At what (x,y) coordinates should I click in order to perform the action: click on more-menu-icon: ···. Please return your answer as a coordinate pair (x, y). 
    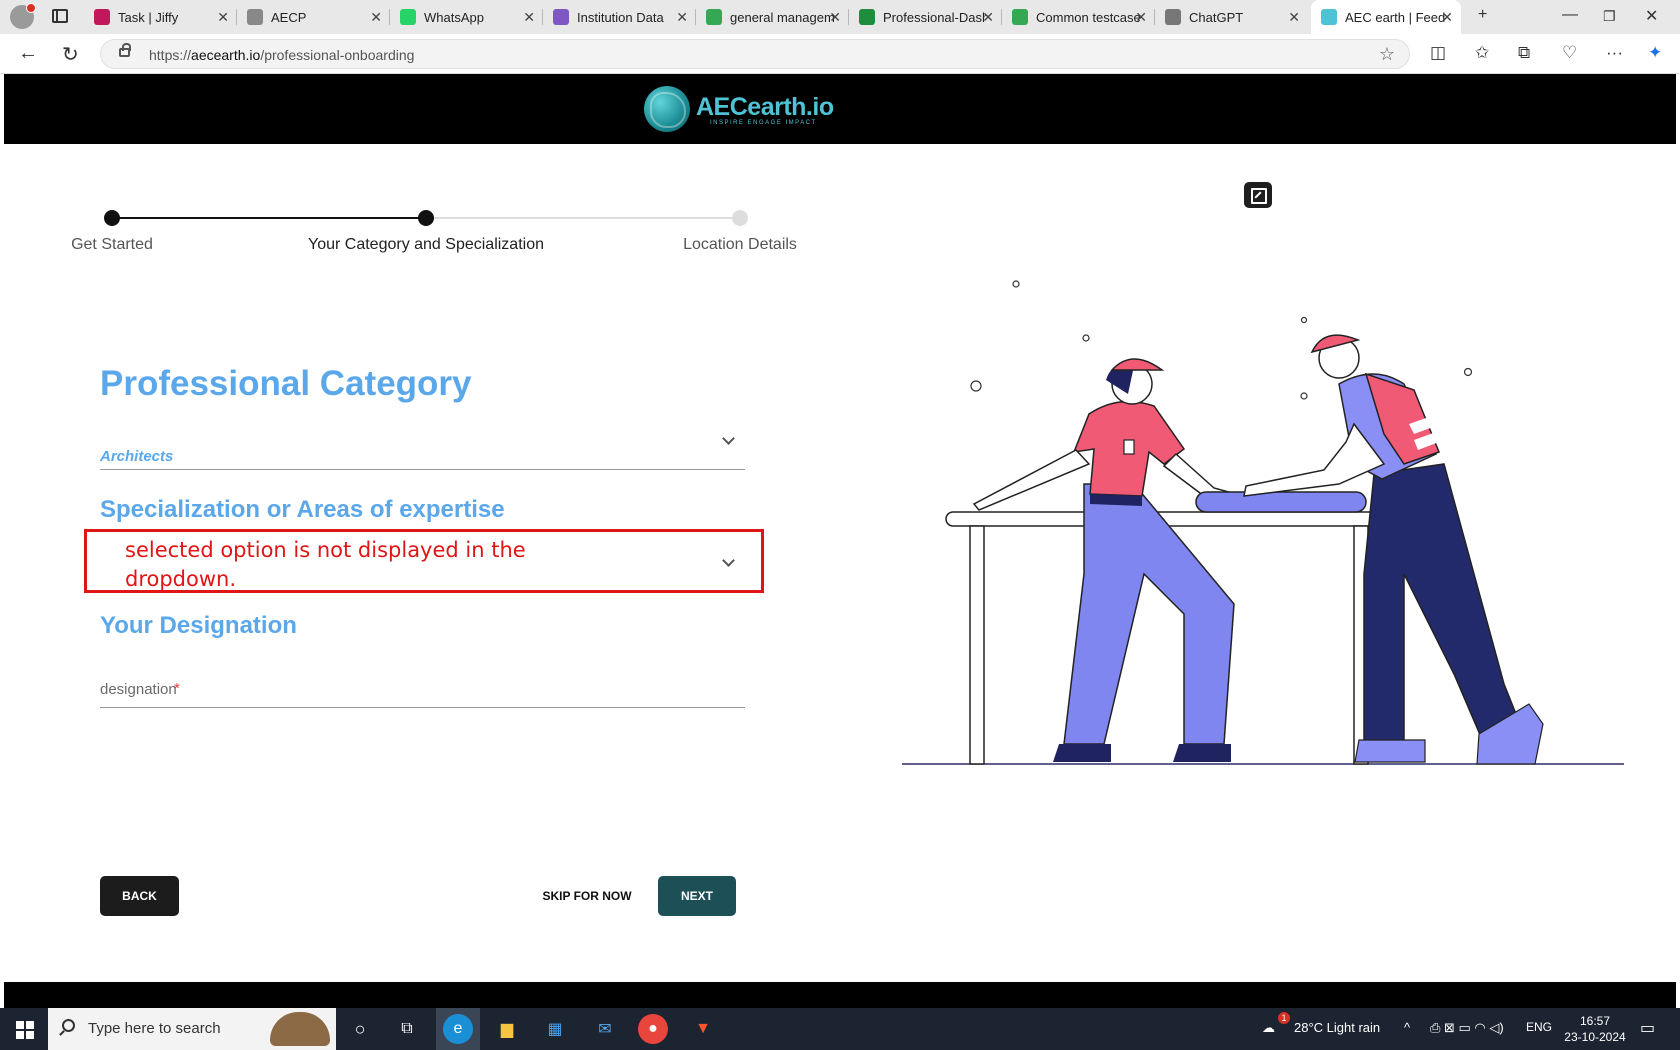
    Looking at the image, I should click on (1614, 53).